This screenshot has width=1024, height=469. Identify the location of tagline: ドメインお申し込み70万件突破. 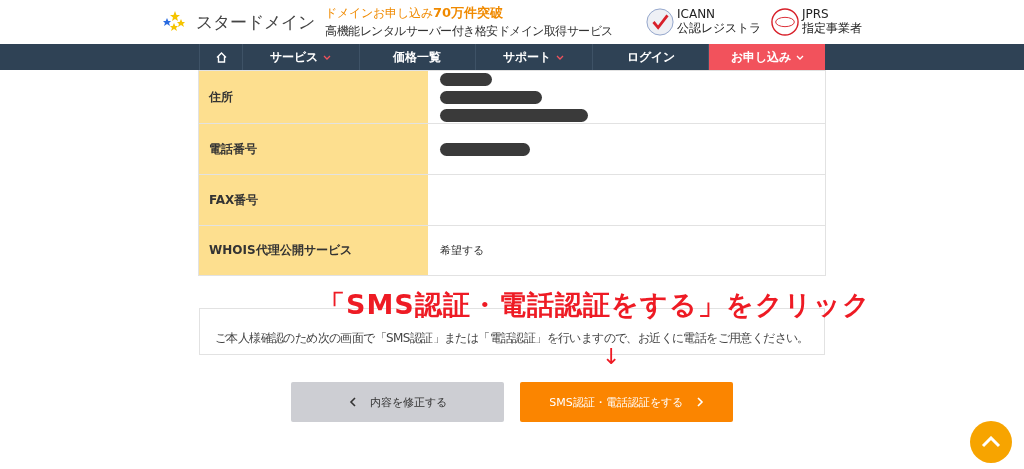
(415, 13).